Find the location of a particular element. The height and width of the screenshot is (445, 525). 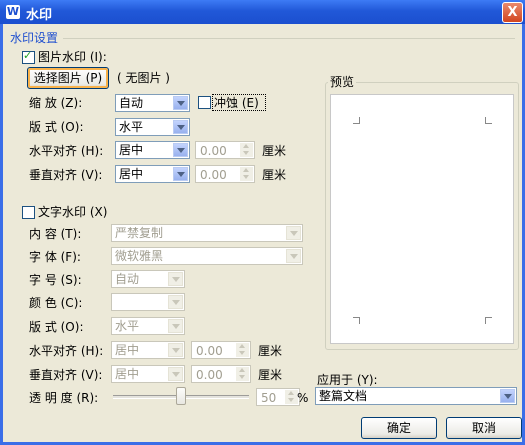

scale-value: 自动 is located at coordinates (131, 103).